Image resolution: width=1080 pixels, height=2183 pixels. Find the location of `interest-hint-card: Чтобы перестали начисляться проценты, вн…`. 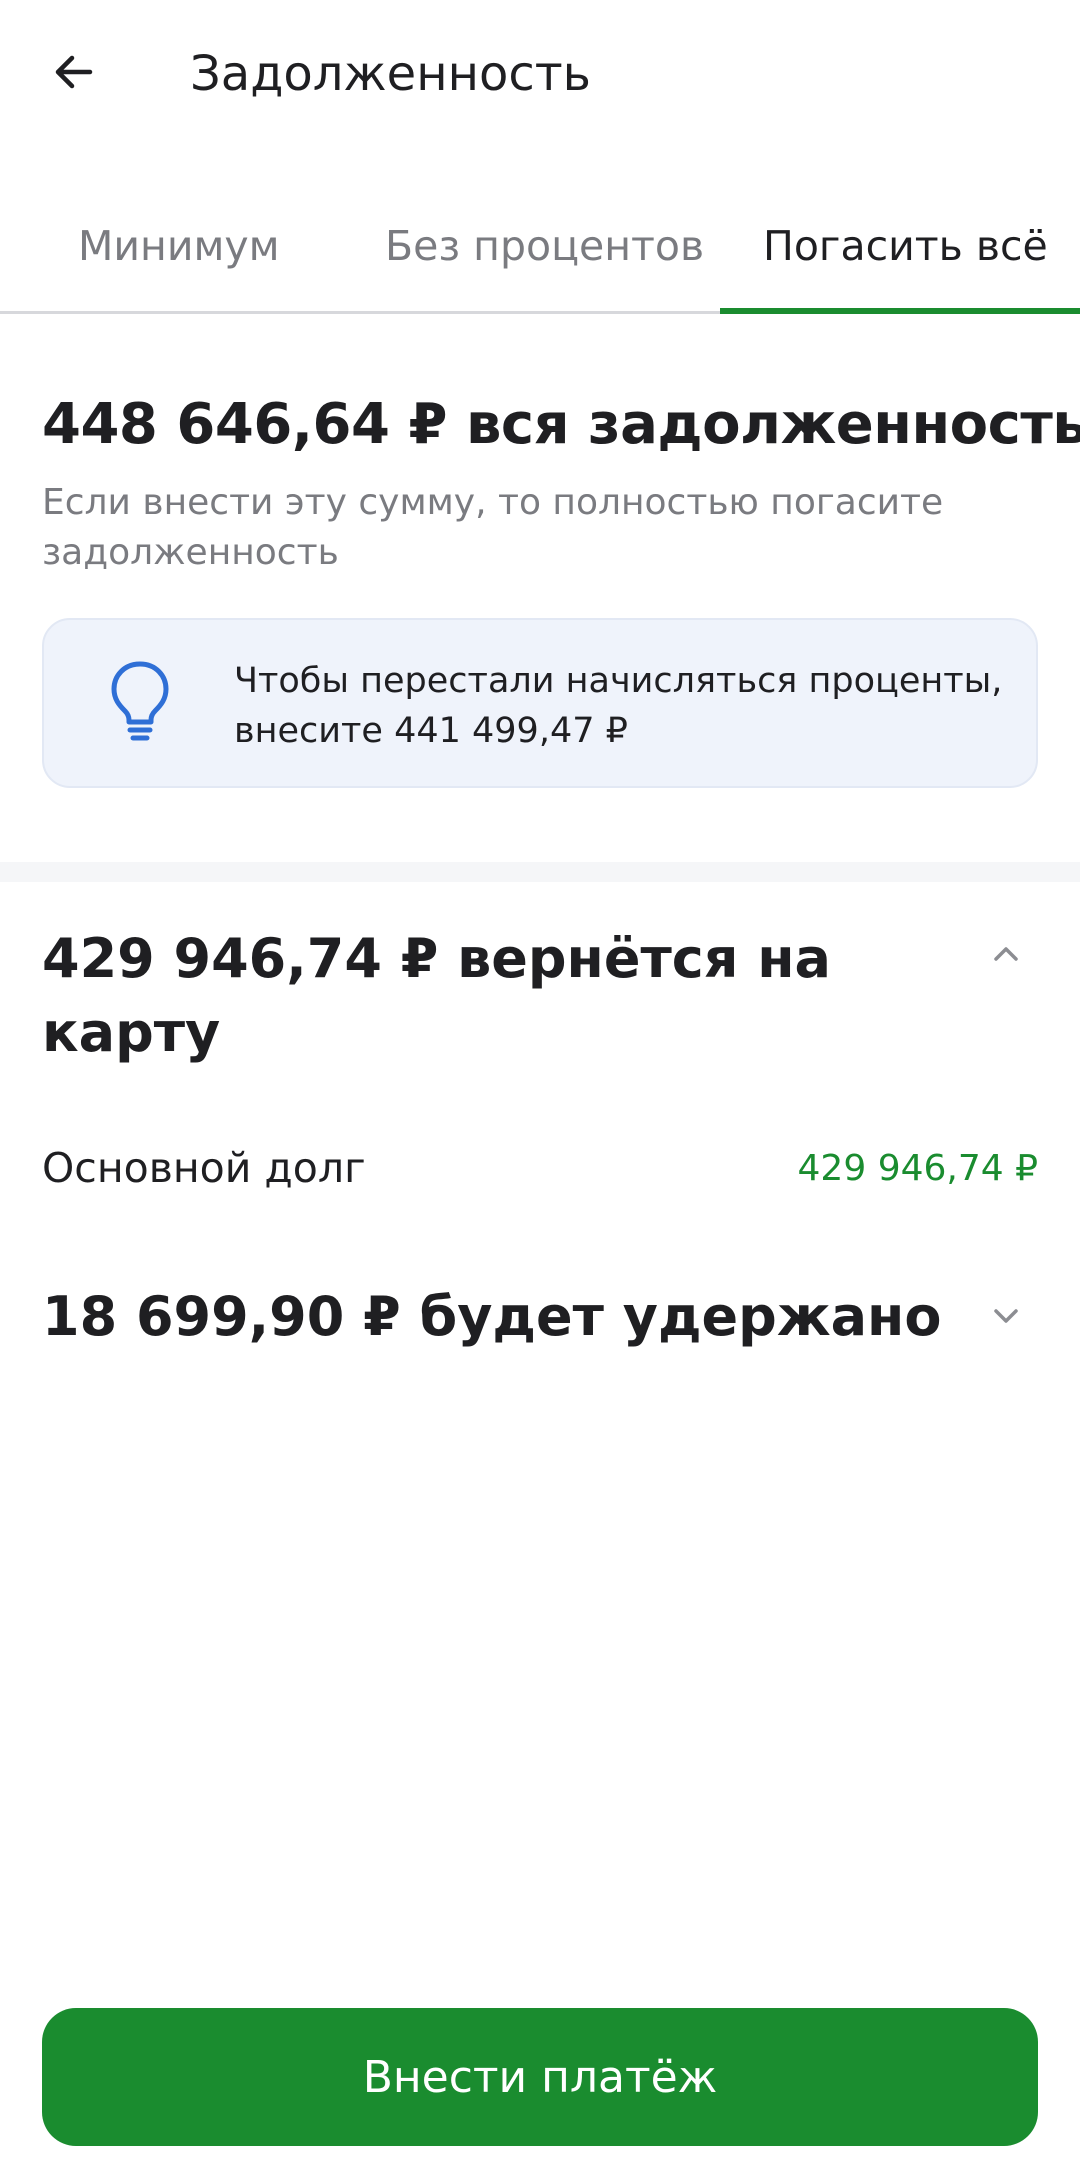

interest-hint-card: Чтобы перестали начисляться проценты, вн… is located at coordinates (540, 703).